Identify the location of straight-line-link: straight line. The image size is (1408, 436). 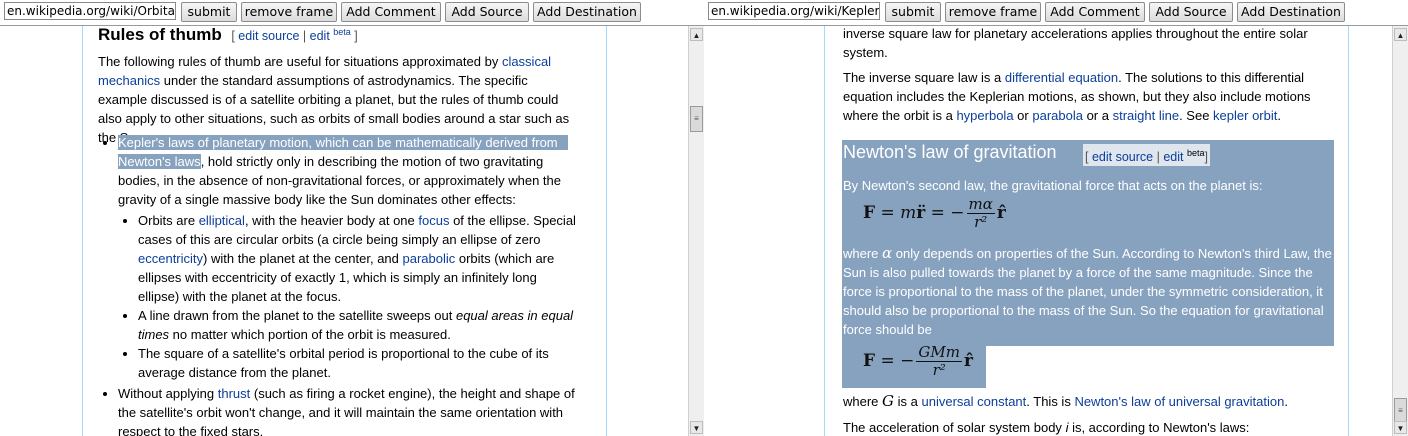
(1146, 115).